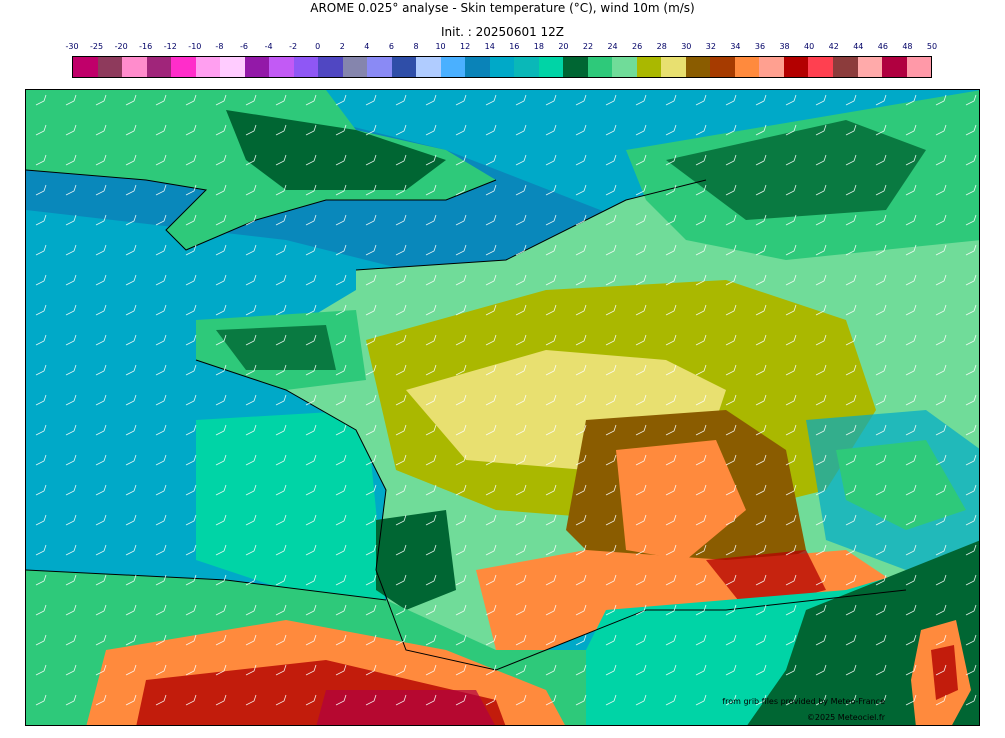 Image resolution: width=1005 pixels, height=738 pixels. I want to click on scale-tick-label: 20, so click(563, 46).